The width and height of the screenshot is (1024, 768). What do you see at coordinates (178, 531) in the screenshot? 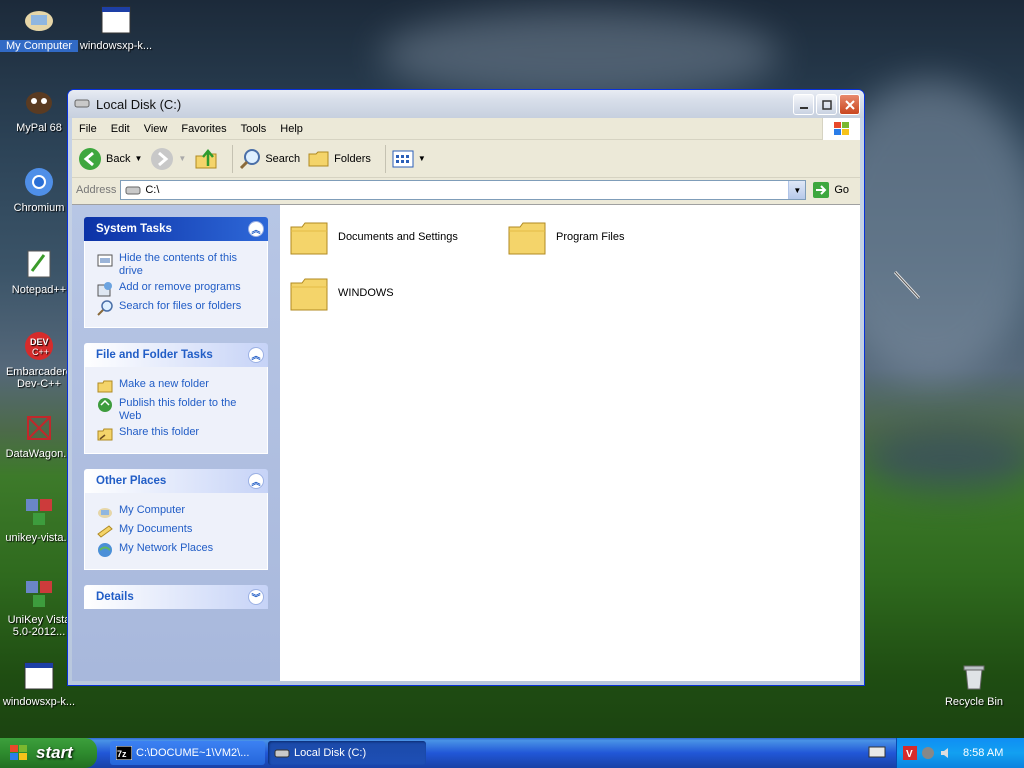
I see `place-my-documents: My Documents` at bounding box center [178, 531].